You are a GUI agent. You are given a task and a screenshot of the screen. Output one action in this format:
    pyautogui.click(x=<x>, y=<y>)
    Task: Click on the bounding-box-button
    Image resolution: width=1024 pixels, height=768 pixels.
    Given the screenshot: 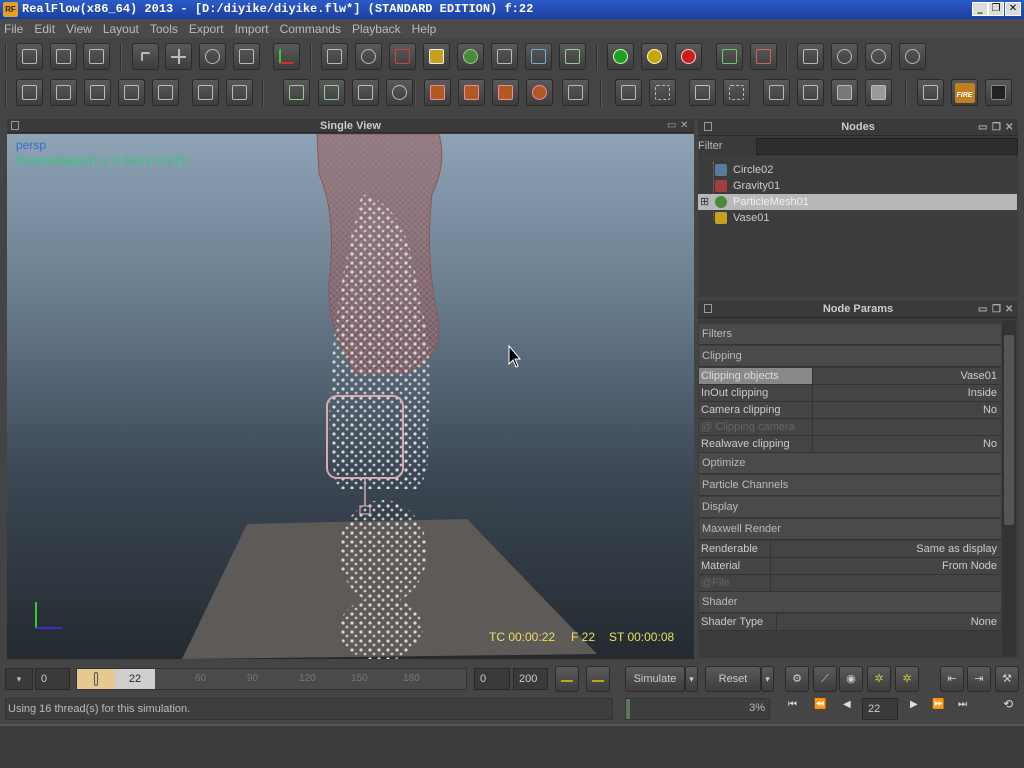 What is the action you would take?
    pyautogui.click(x=702, y=92)
    